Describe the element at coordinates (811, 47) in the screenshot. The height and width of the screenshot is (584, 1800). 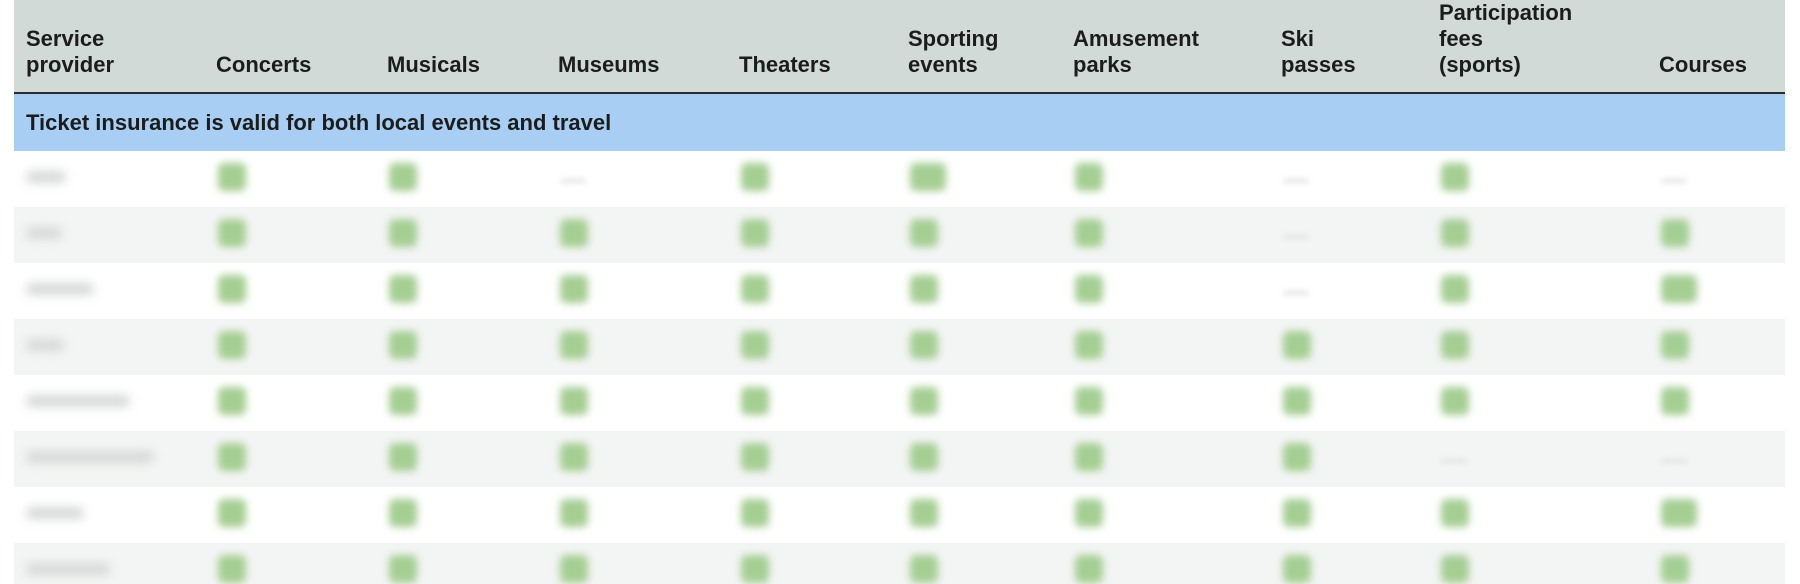
I see `column-header-theaters: Theaters` at that location.